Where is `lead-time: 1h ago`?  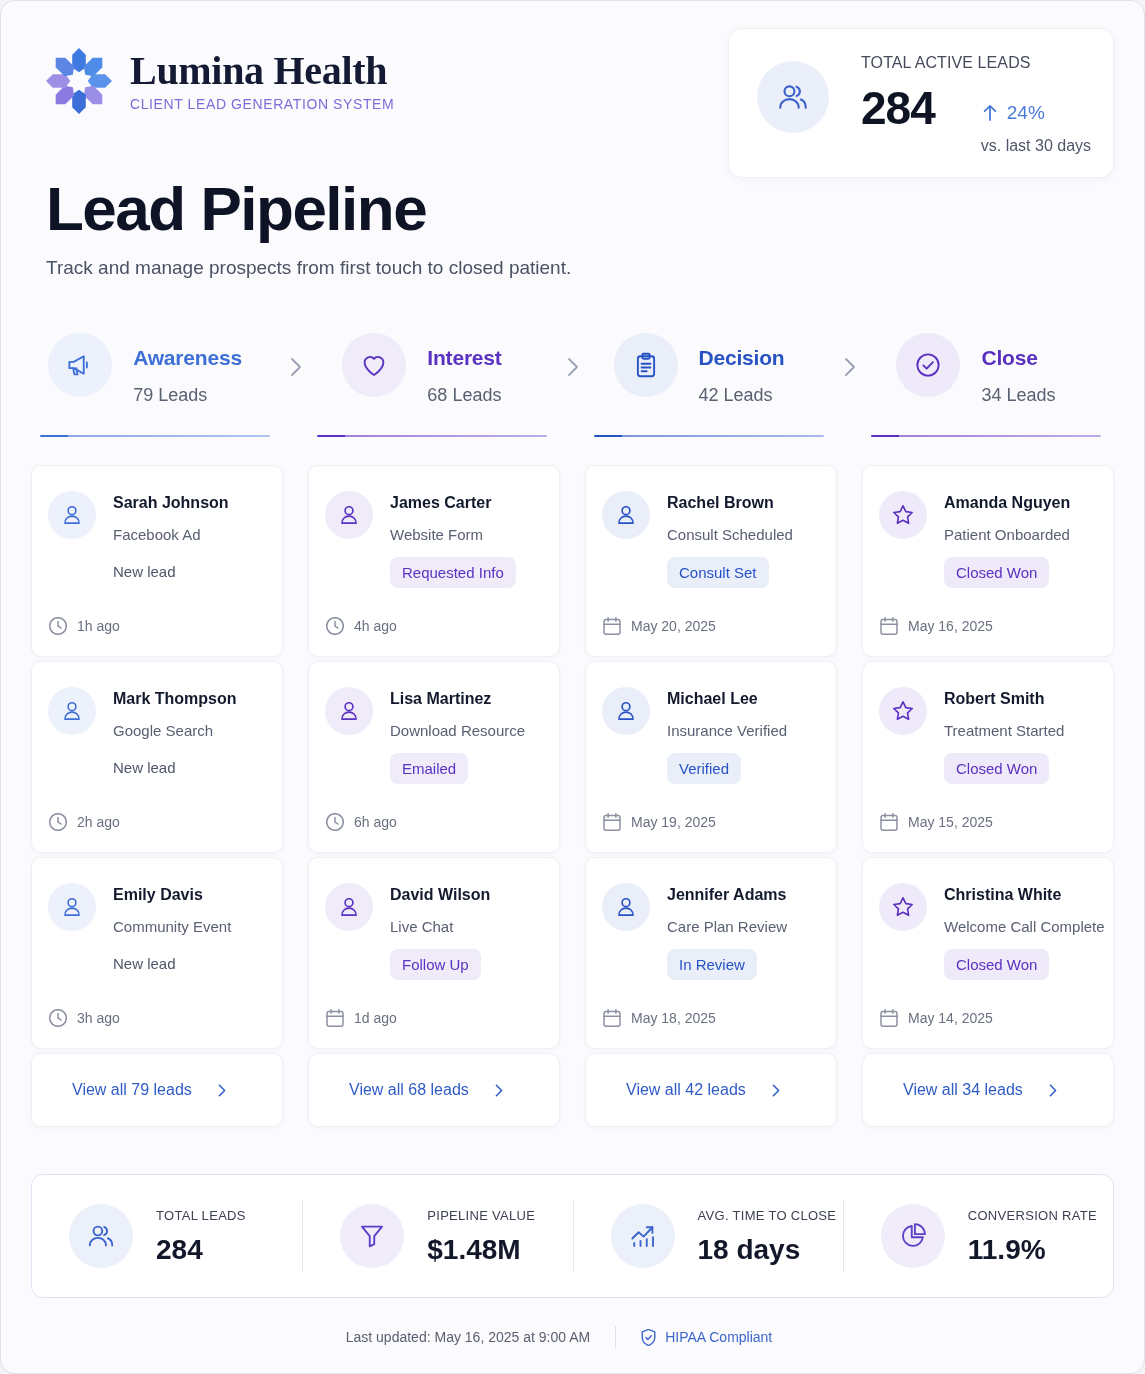
lead-time: 1h ago is located at coordinates (98, 626).